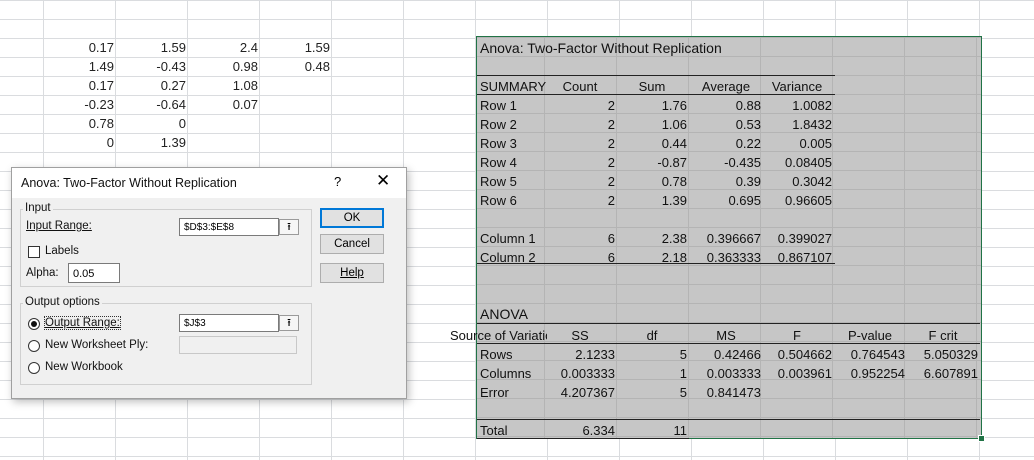  Describe the element at coordinates (151, 142) in the screenshot. I see `data-cell: 1.39` at that location.